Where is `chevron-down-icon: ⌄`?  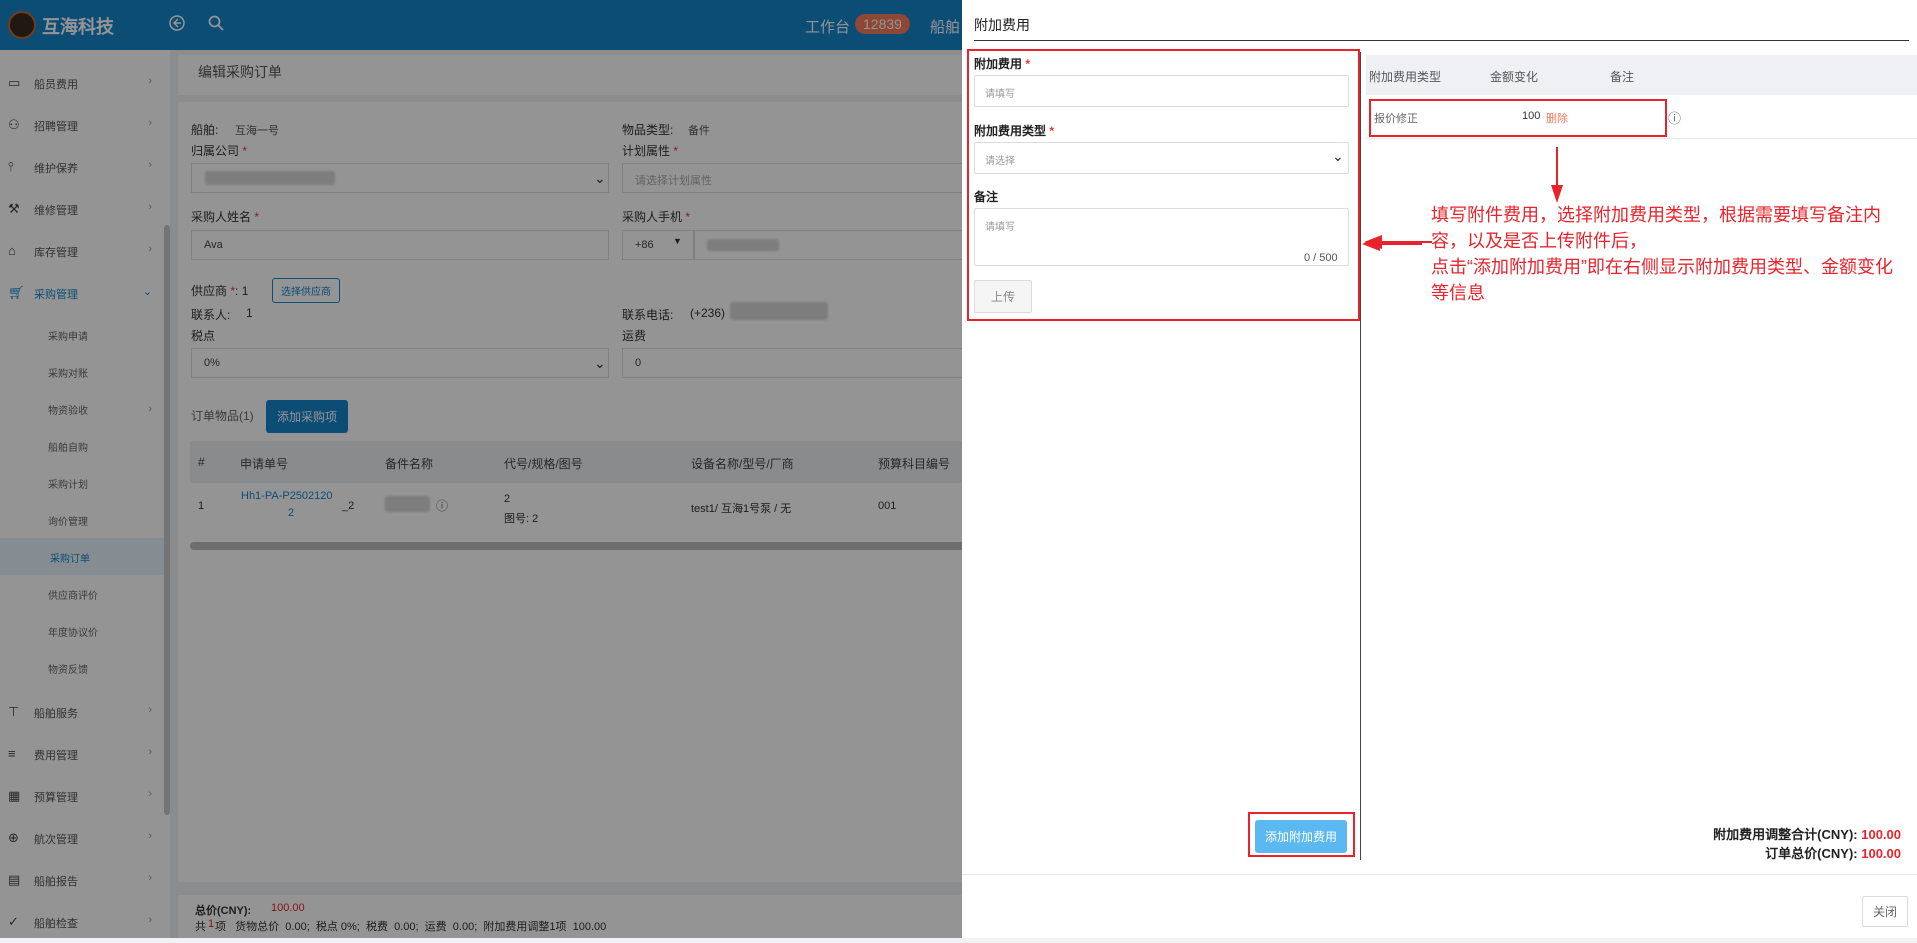
chevron-down-icon: ⌄ is located at coordinates (1338, 156).